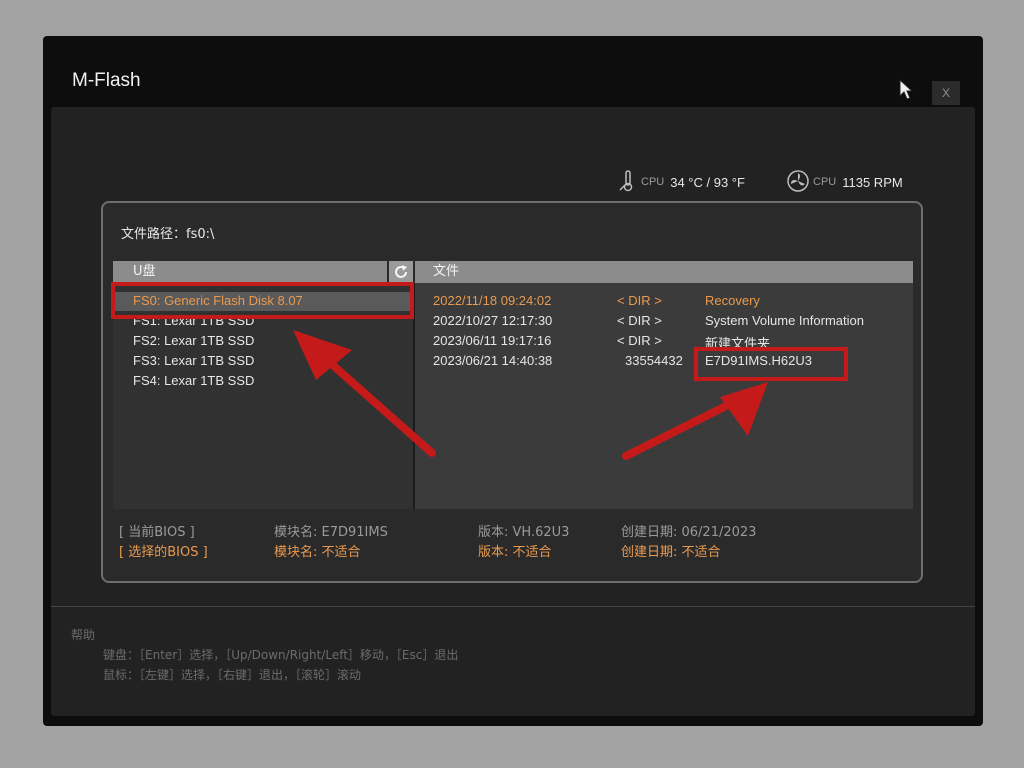  I want to click on file-date: 2022/11/18 09:24:02, so click(492, 300).